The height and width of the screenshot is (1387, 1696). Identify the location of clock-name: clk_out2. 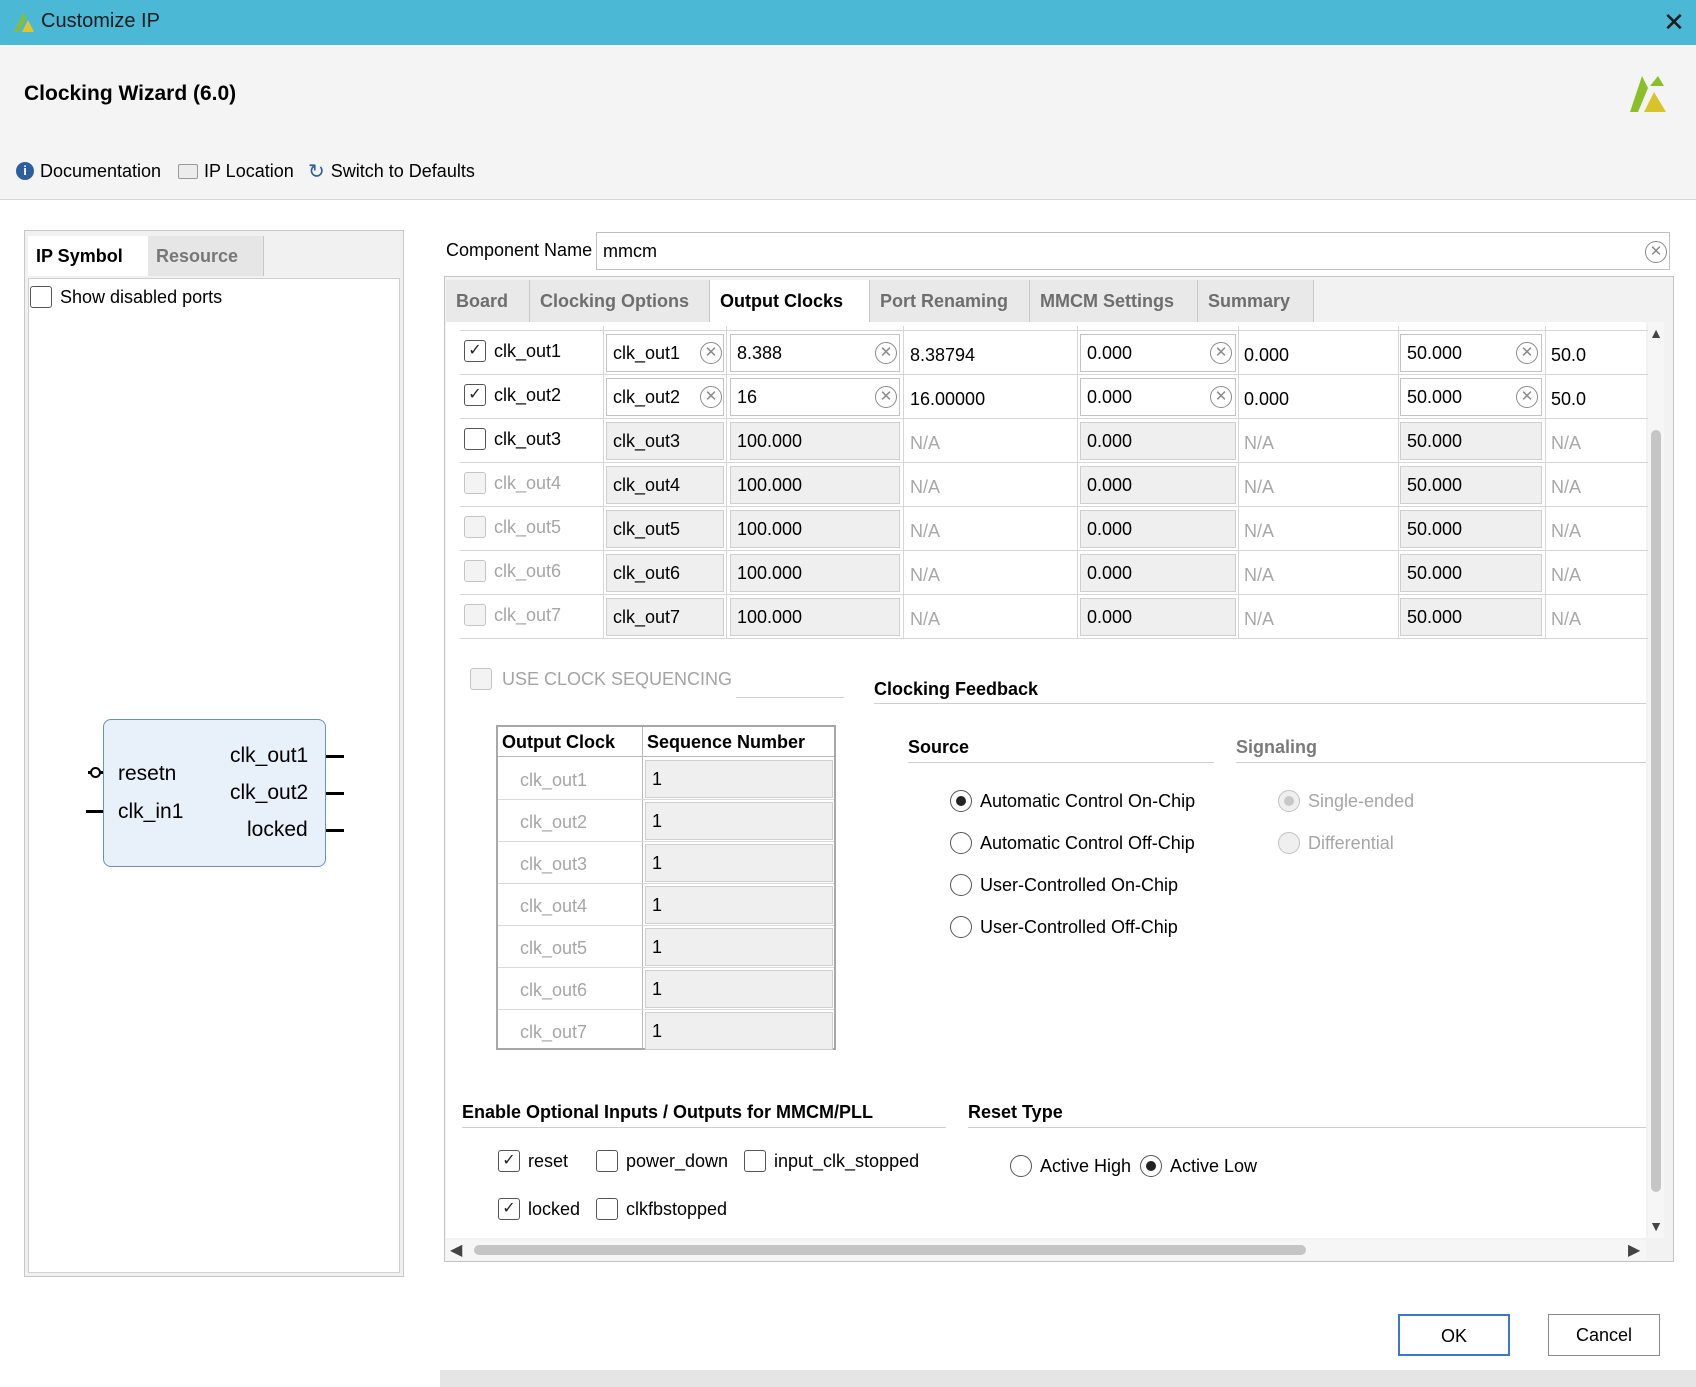
(528, 394).